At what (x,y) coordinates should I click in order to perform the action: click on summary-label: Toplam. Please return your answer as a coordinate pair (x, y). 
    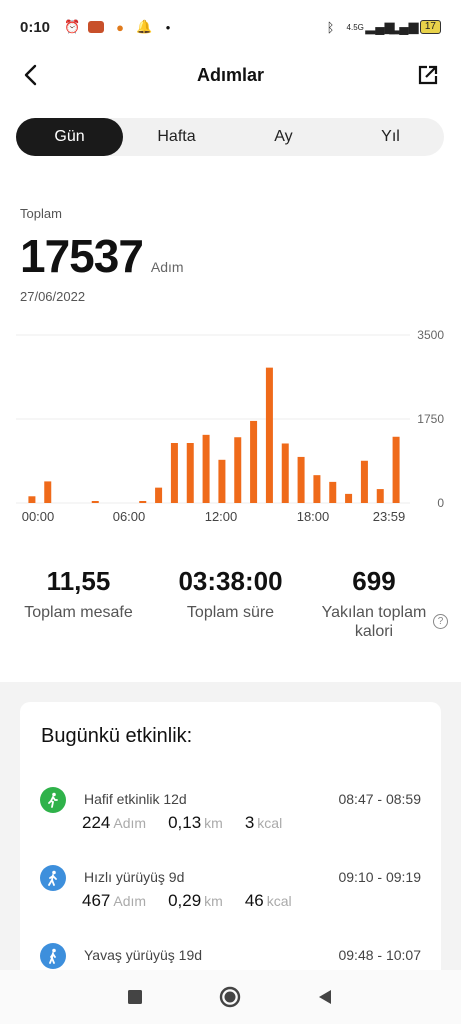
    Looking at the image, I should click on (41, 213).